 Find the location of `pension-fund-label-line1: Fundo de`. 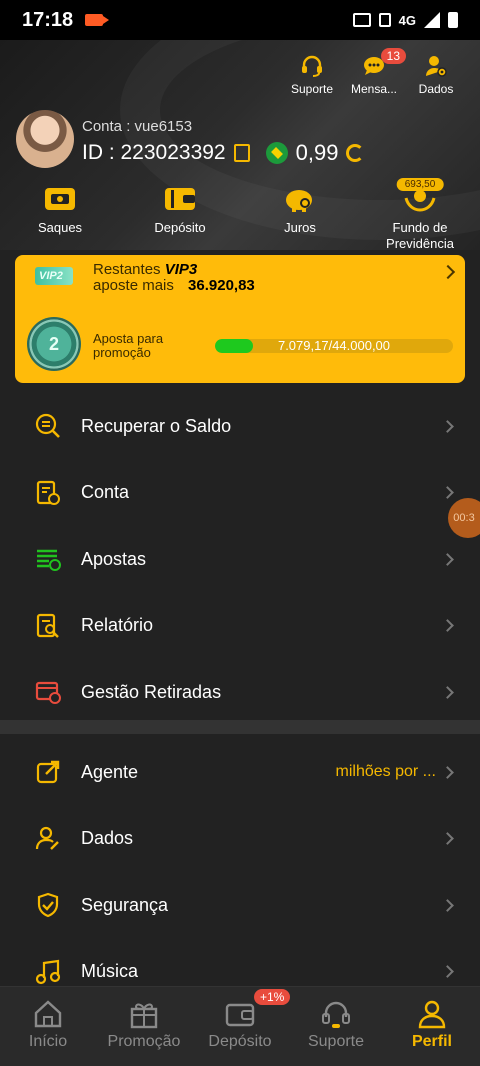

pension-fund-label-line1: Fundo de is located at coordinates (420, 227).